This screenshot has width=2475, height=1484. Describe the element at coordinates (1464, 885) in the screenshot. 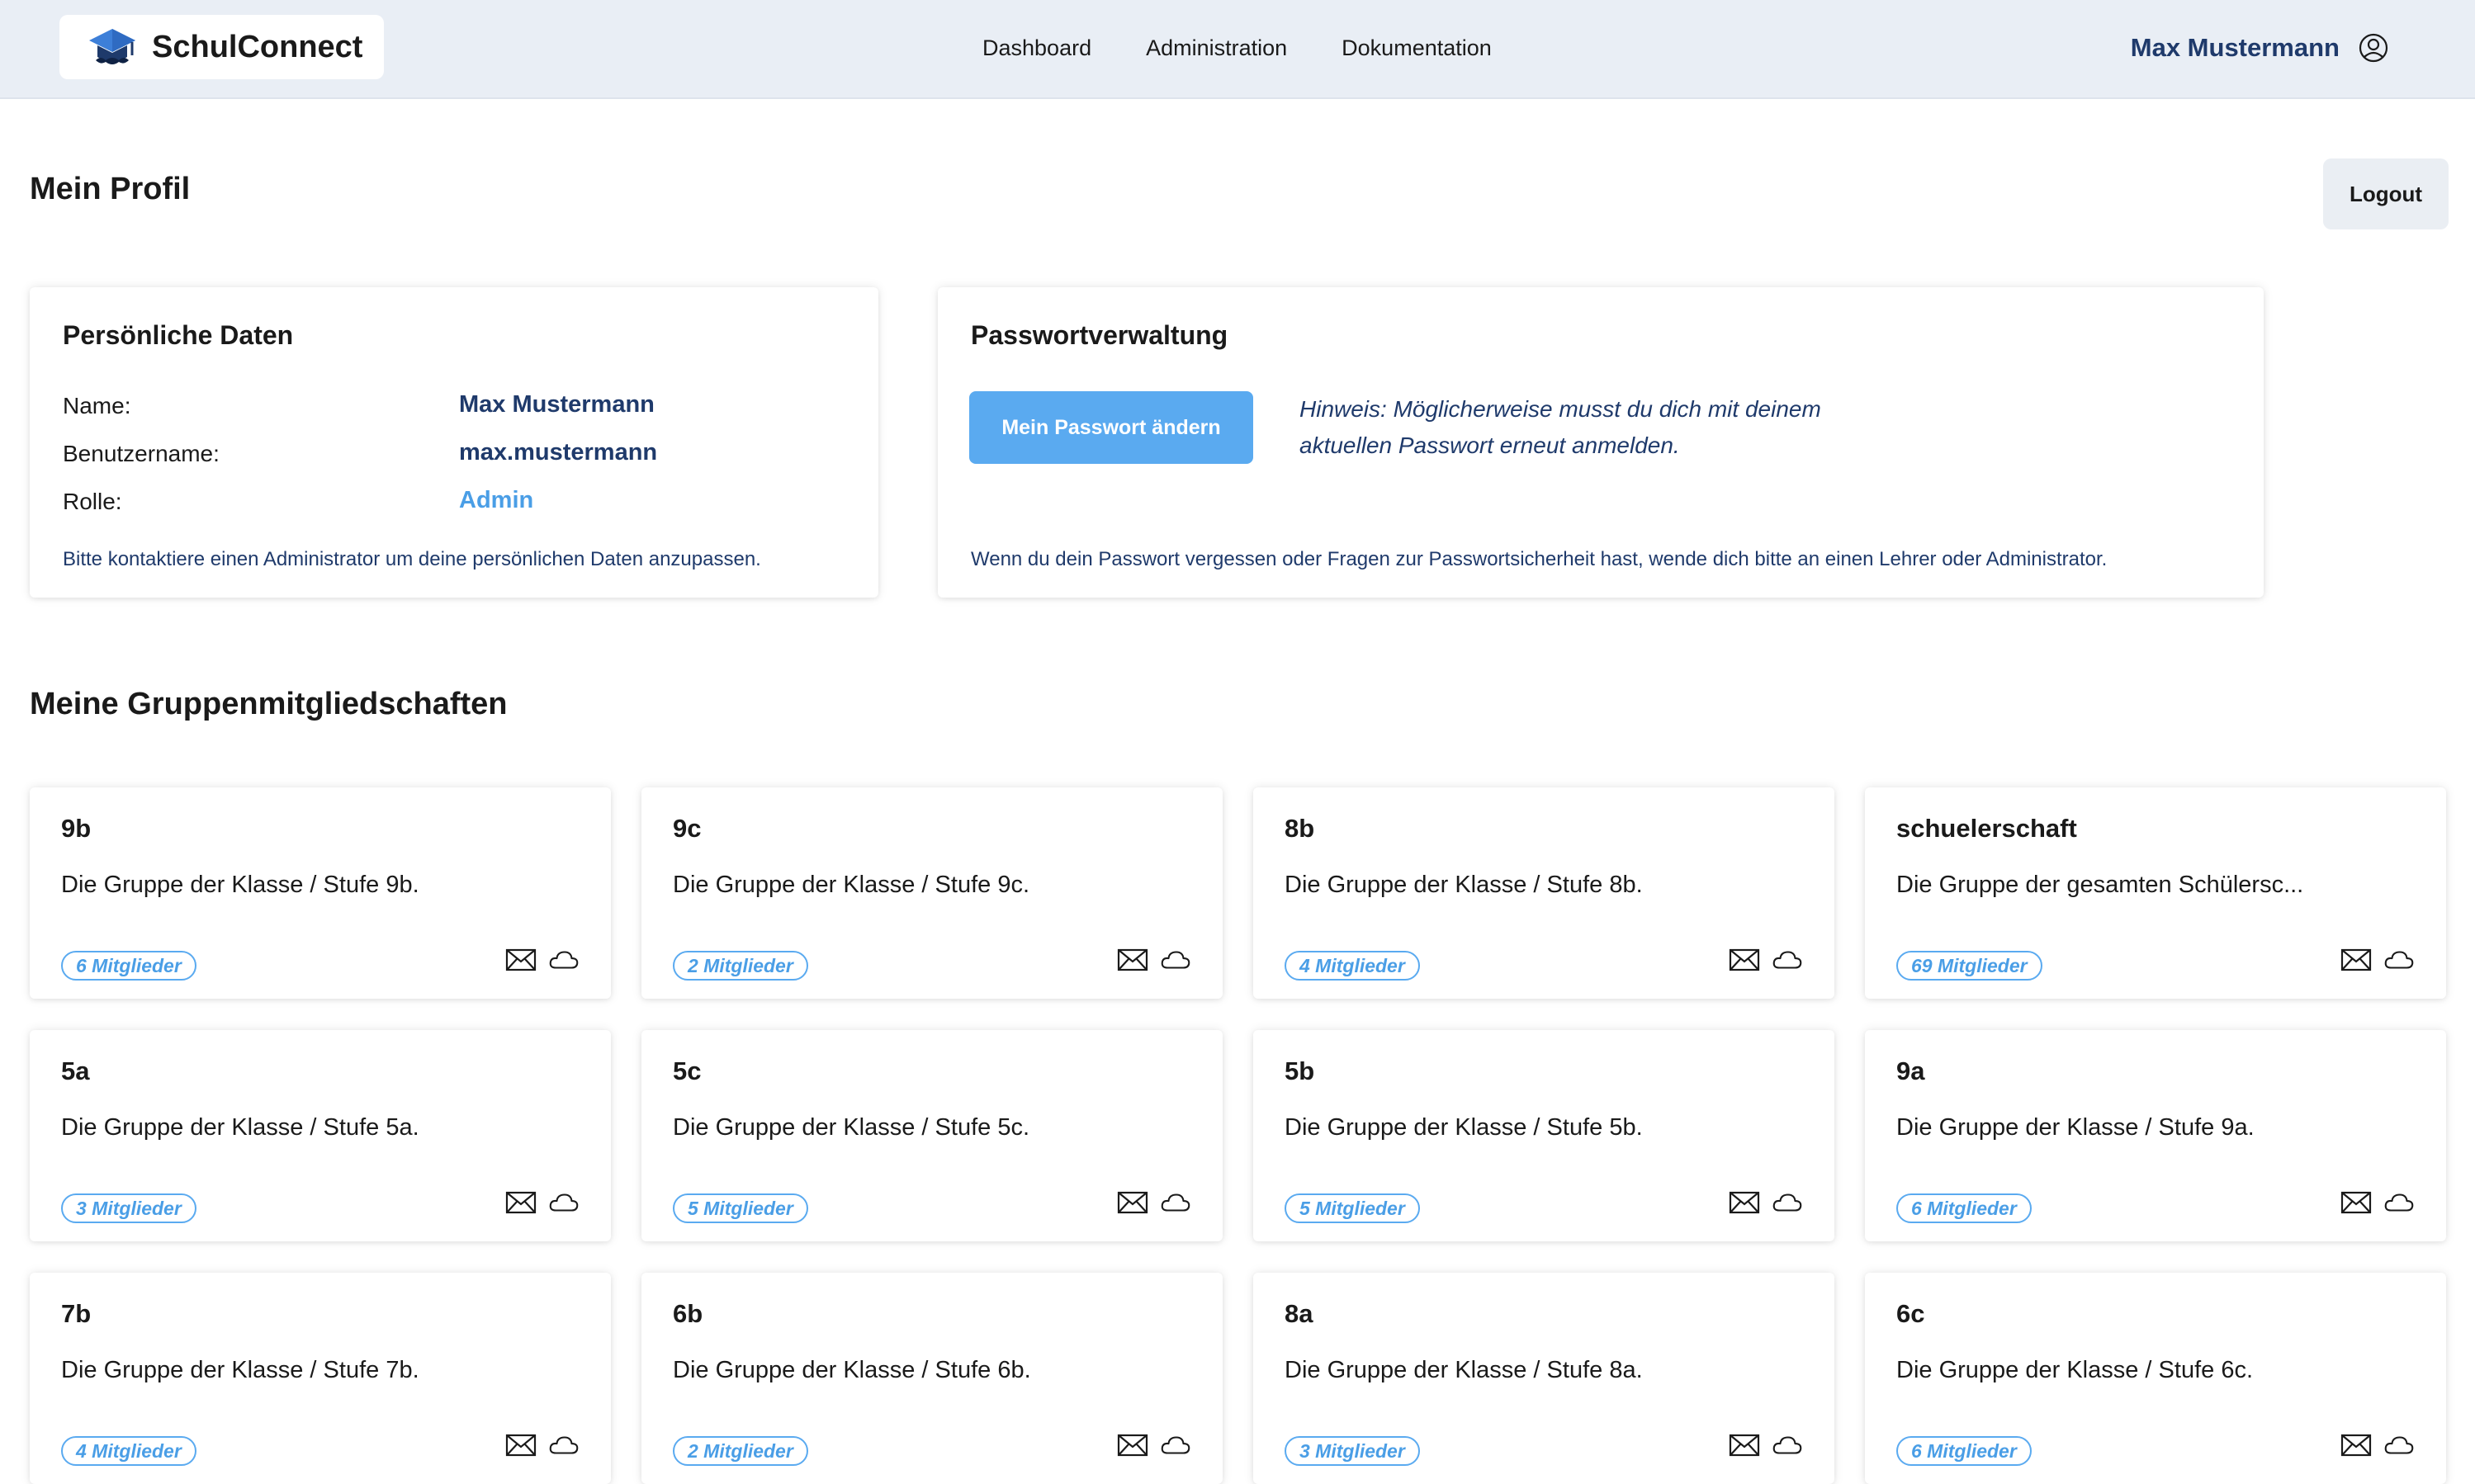

I see `group-description: Die Gruppe der Klasse / Stufe 8b.` at that location.